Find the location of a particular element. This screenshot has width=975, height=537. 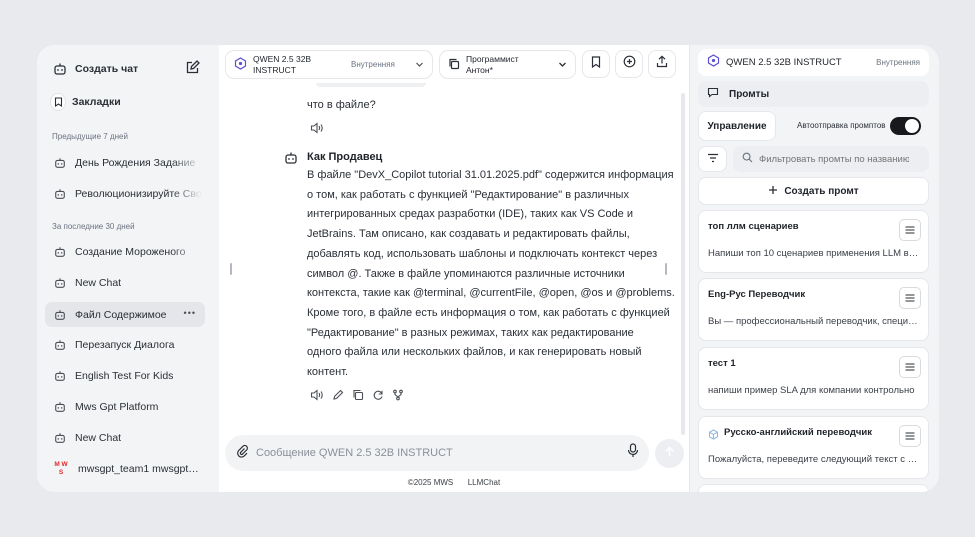

bookmarks-button: Закладки is located at coordinates (125, 102).